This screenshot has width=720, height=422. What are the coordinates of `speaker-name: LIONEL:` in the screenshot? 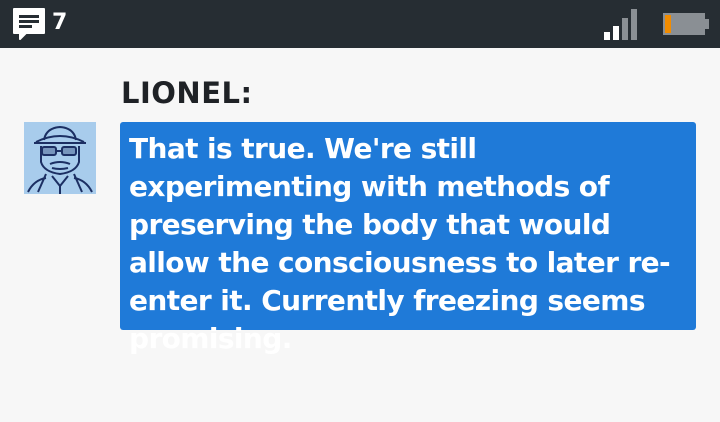 It's located at (187, 93).